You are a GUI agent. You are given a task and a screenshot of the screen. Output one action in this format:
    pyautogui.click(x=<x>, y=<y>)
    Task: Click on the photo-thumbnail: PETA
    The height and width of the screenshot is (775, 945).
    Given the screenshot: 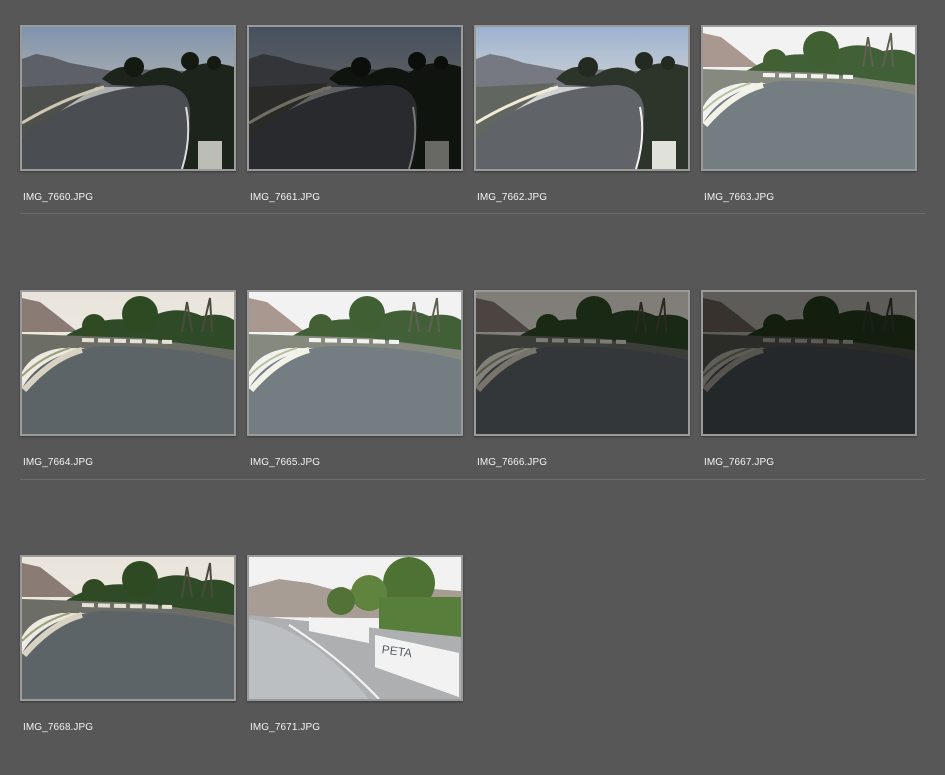 What is the action you would take?
    pyautogui.click(x=355, y=628)
    